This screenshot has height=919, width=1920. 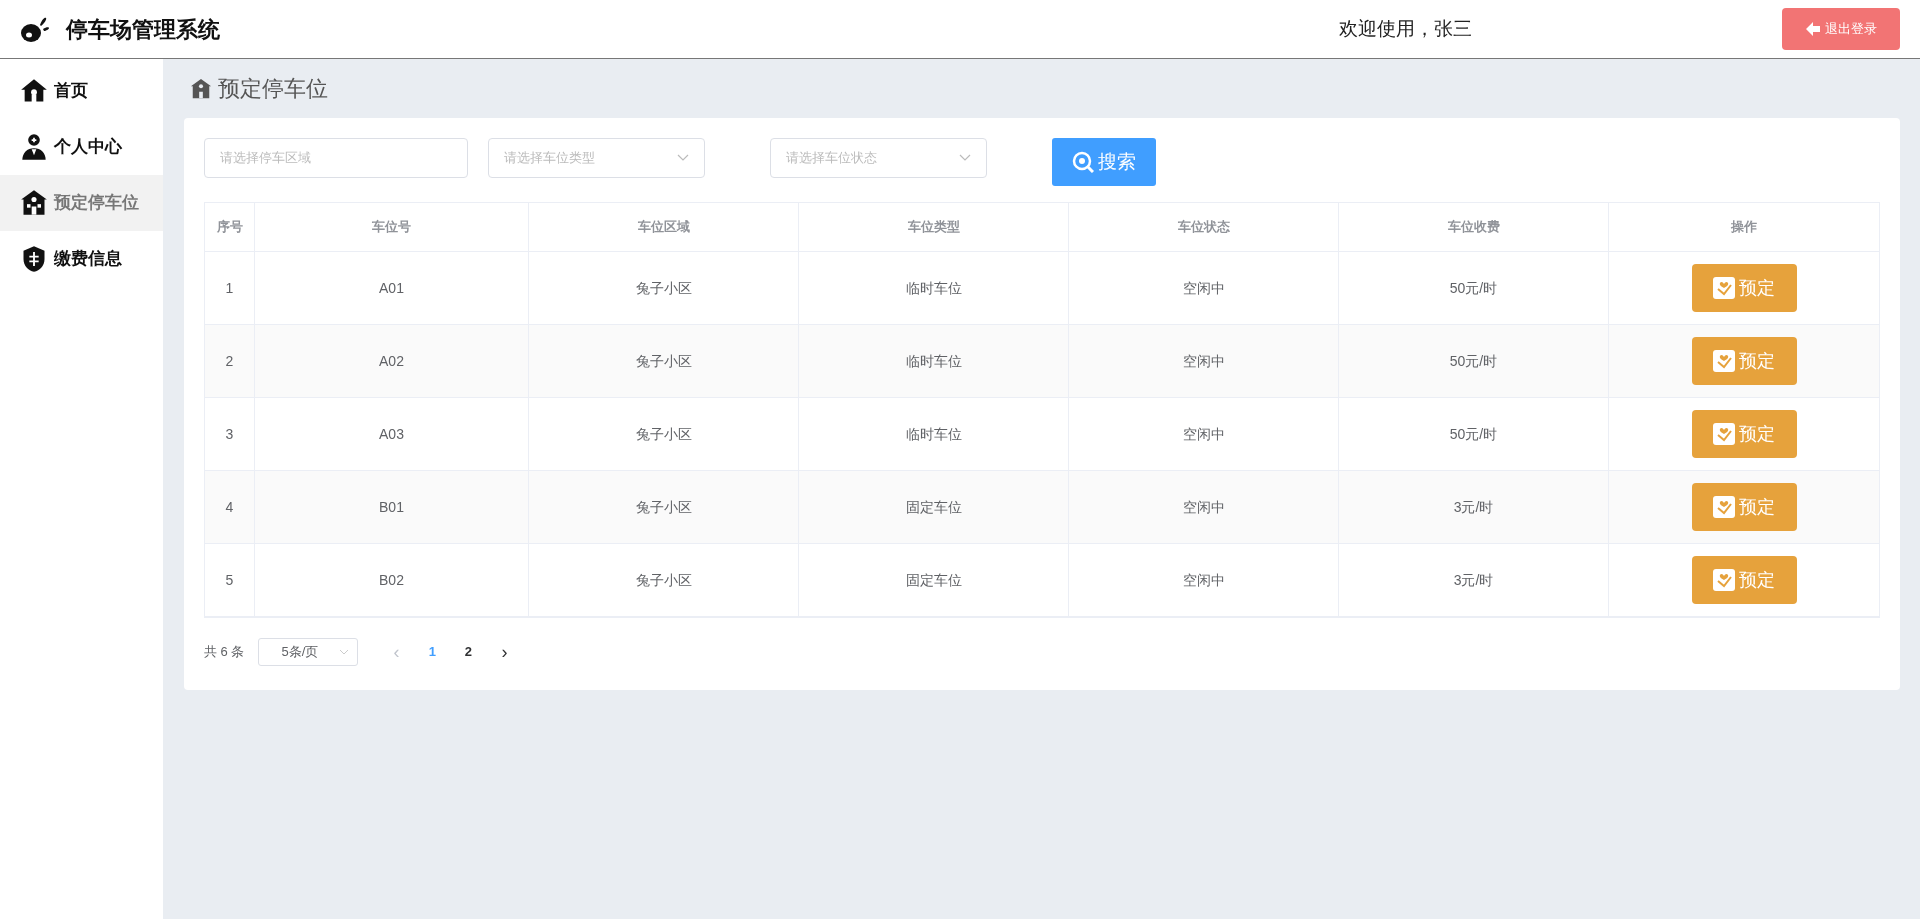 I want to click on column-header: 车位状态, so click(x=1203, y=227).